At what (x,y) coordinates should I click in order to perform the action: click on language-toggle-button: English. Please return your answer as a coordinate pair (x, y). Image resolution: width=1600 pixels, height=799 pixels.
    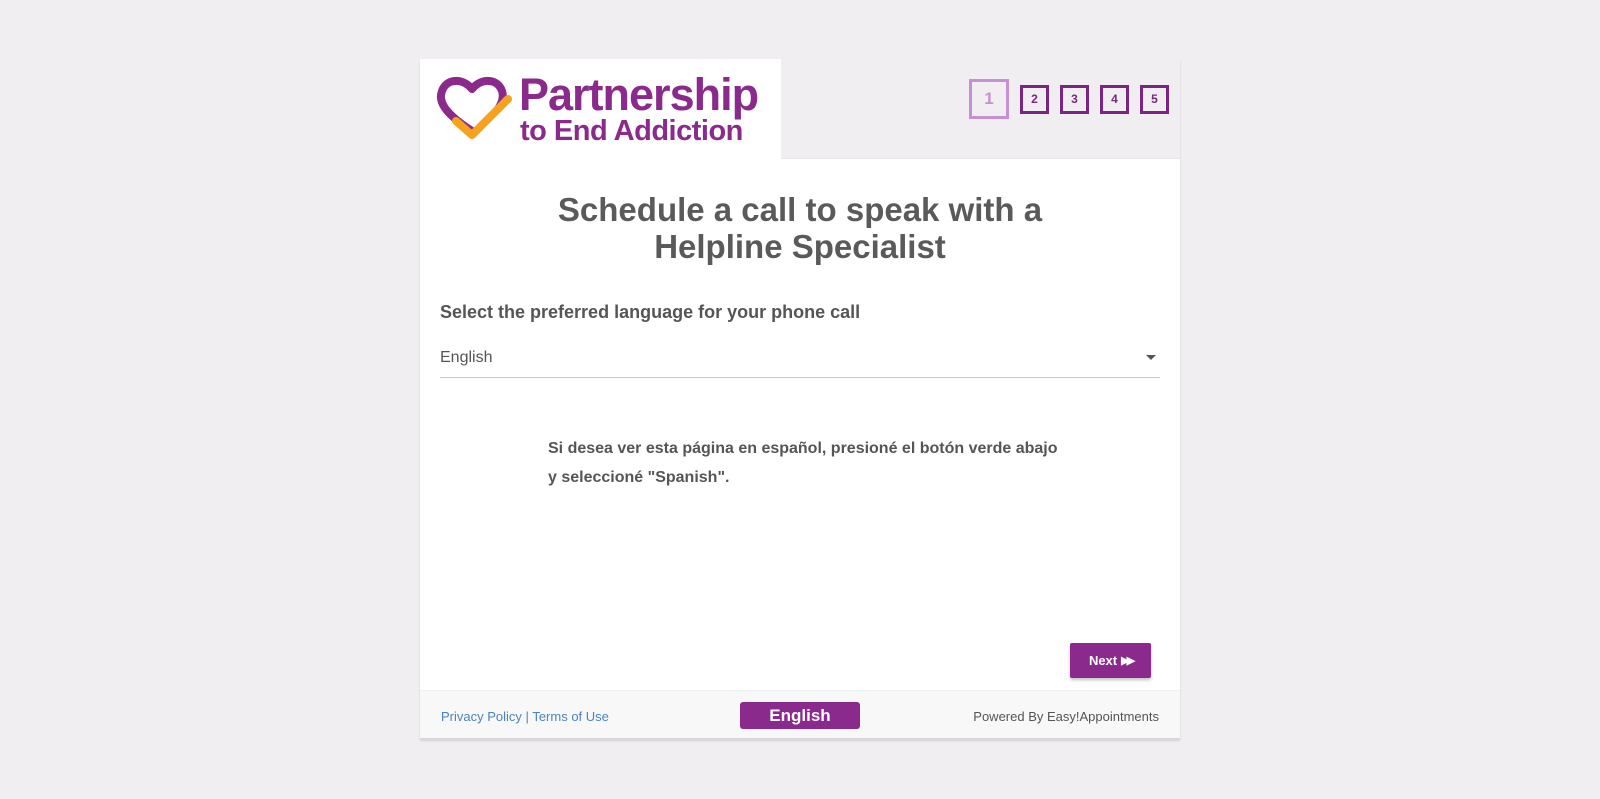
    Looking at the image, I should click on (800, 715).